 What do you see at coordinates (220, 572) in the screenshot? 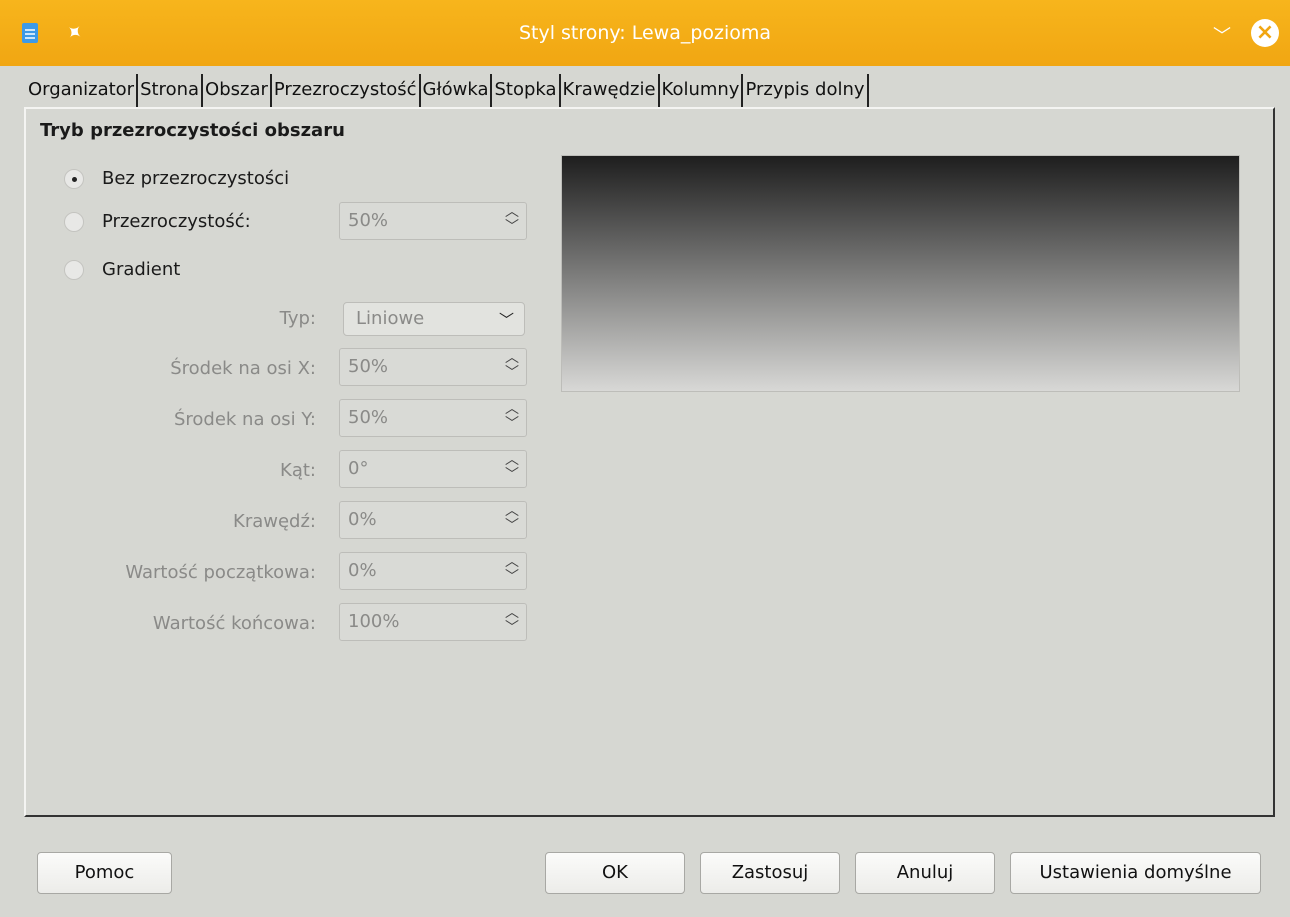
I see `start-value-label: Wartość początkowa:` at bounding box center [220, 572].